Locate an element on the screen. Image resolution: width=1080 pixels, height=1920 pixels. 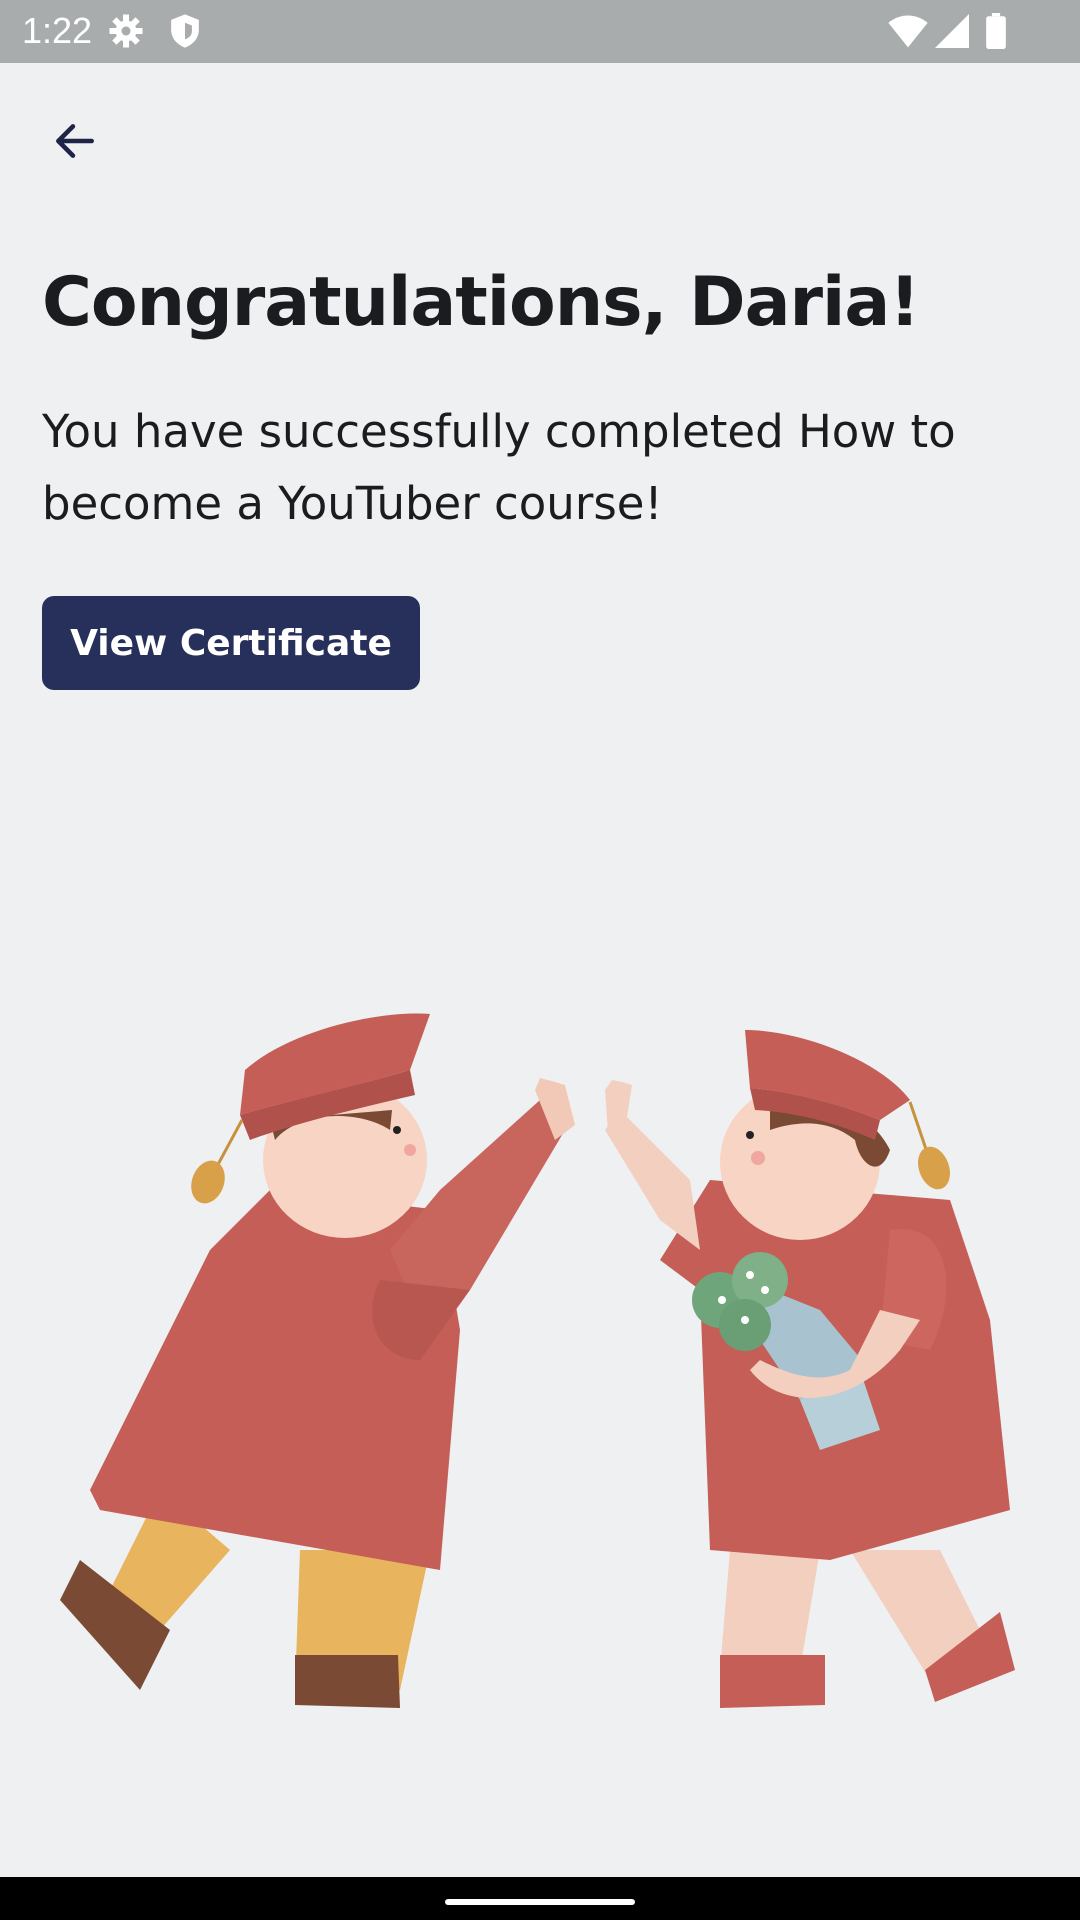
status-bar: 1:22 is located at coordinates (540, 31).